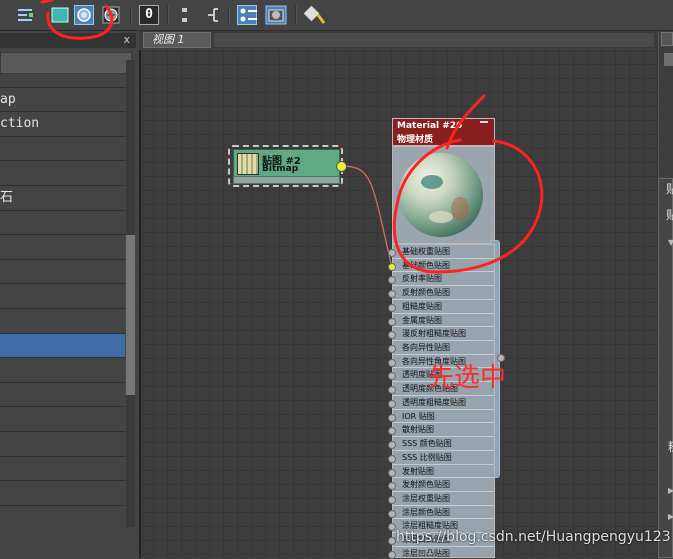  I want to click on annotation-text: 先选中, so click(467, 378).